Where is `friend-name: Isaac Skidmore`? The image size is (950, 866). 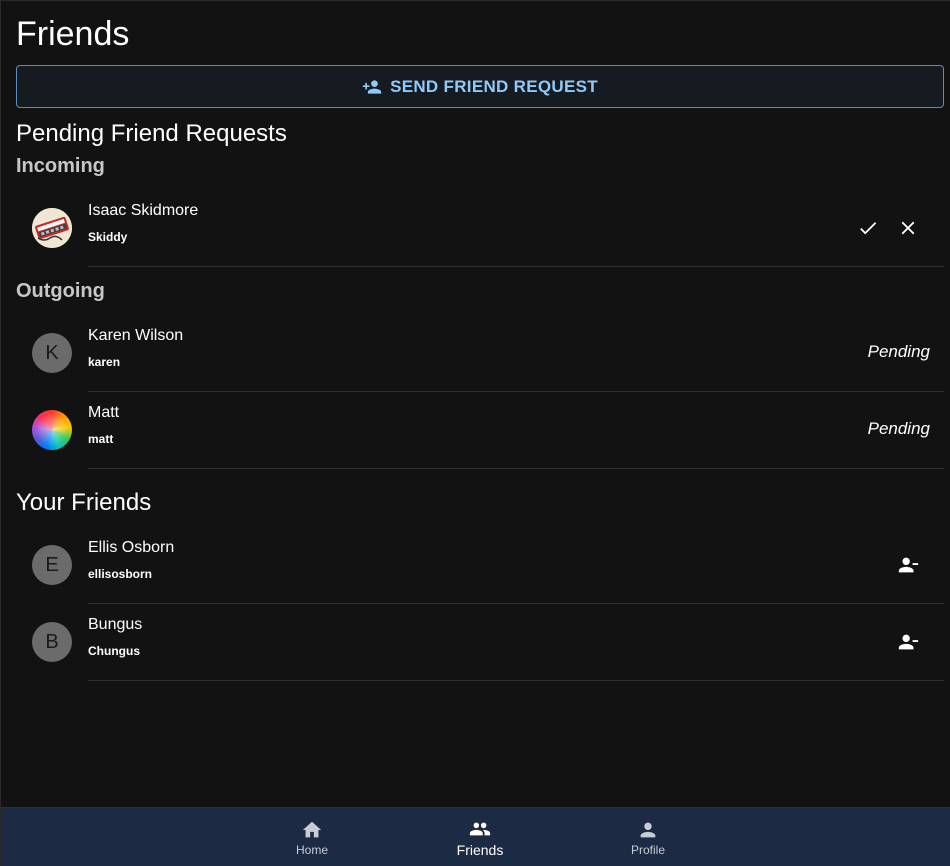
friend-name: Isaac Skidmore is located at coordinates (143, 210).